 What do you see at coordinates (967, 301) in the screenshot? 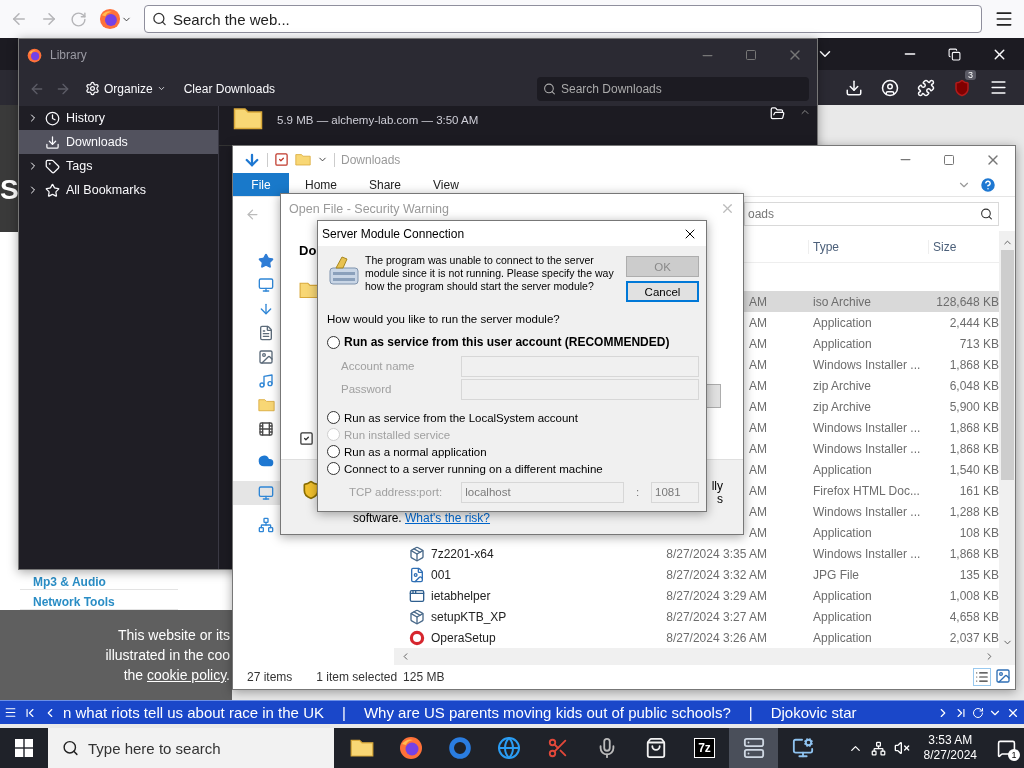
I see `size-cell: 128,648 KB` at bounding box center [967, 301].